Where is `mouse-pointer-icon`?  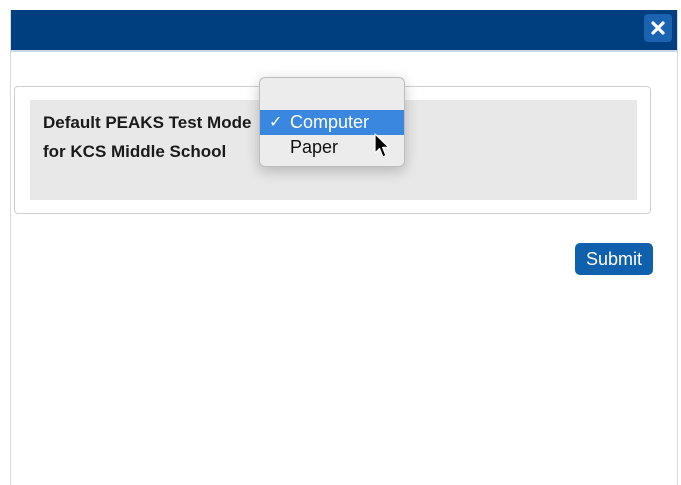 mouse-pointer-icon is located at coordinates (382, 145).